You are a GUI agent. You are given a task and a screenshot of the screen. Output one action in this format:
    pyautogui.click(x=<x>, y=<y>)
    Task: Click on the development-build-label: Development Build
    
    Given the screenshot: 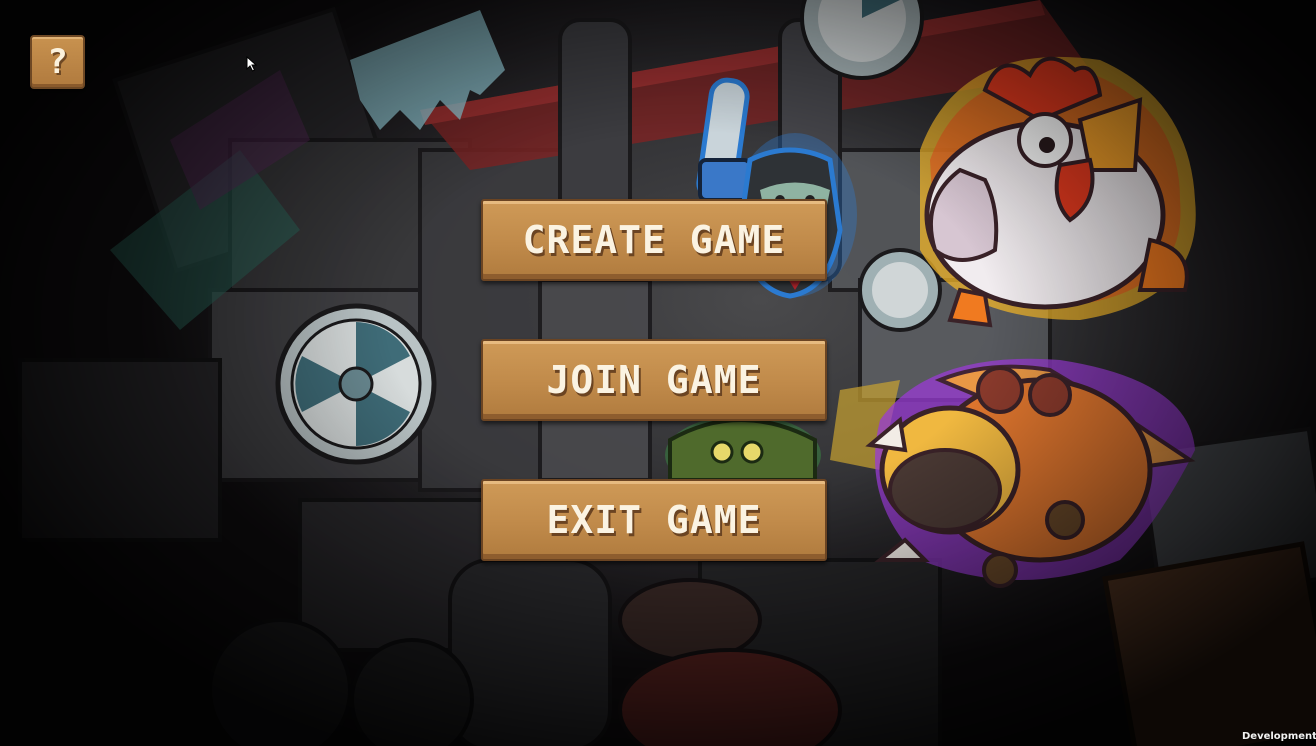 What is the action you would take?
    pyautogui.click(x=1279, y=736)
    